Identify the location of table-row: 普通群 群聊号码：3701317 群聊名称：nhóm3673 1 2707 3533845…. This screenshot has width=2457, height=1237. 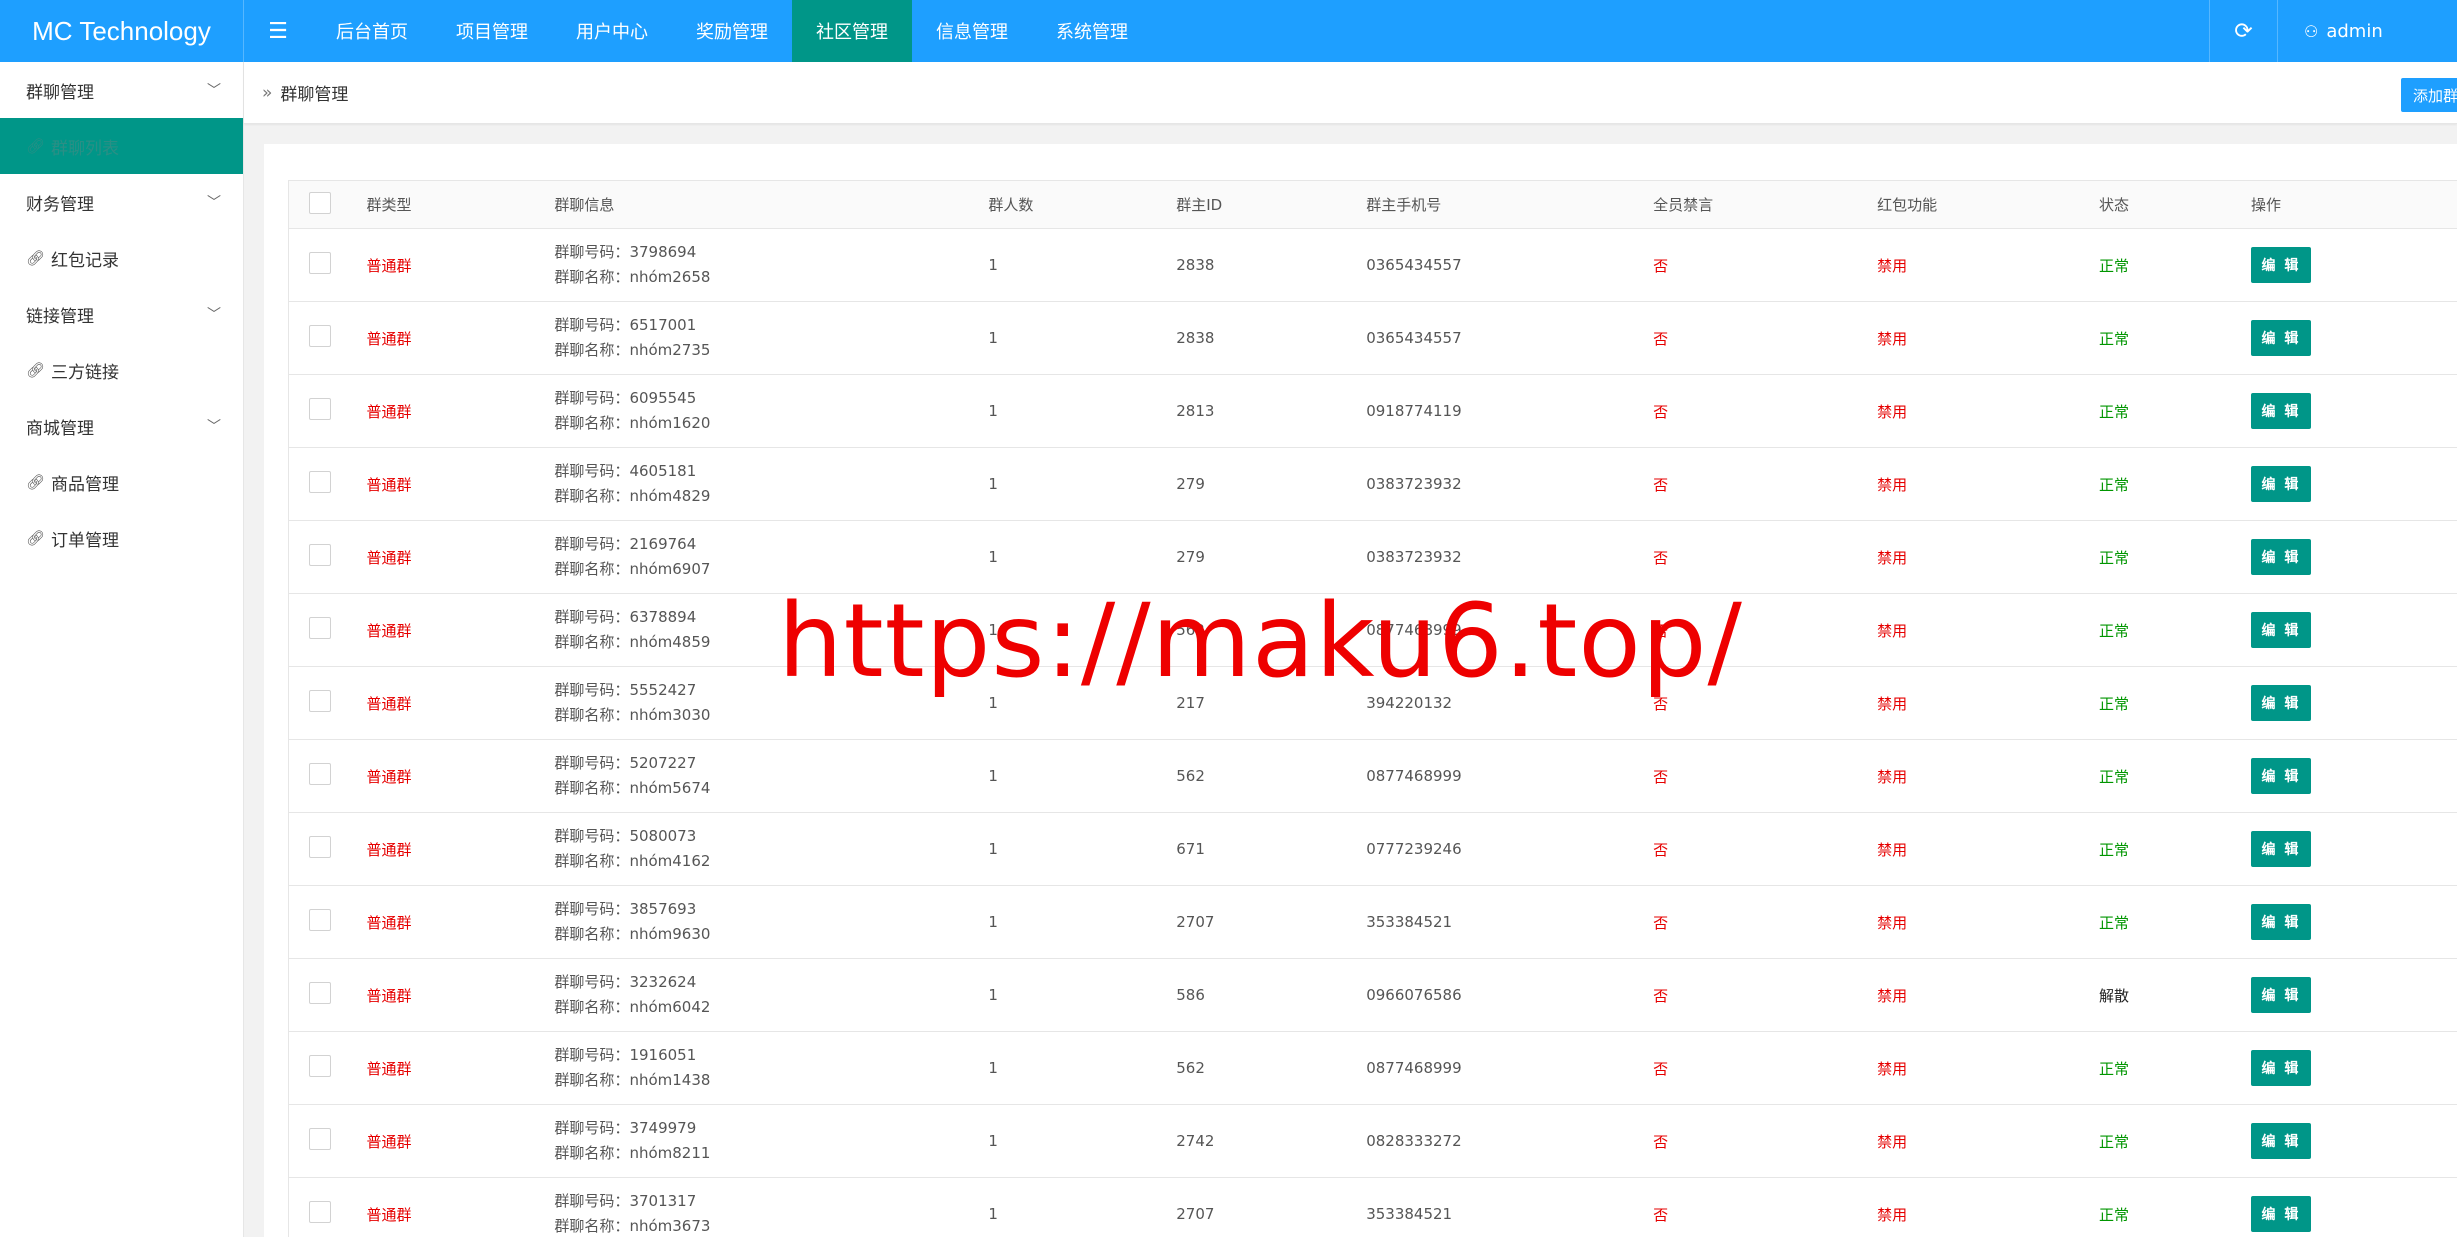
(1372, 1207).